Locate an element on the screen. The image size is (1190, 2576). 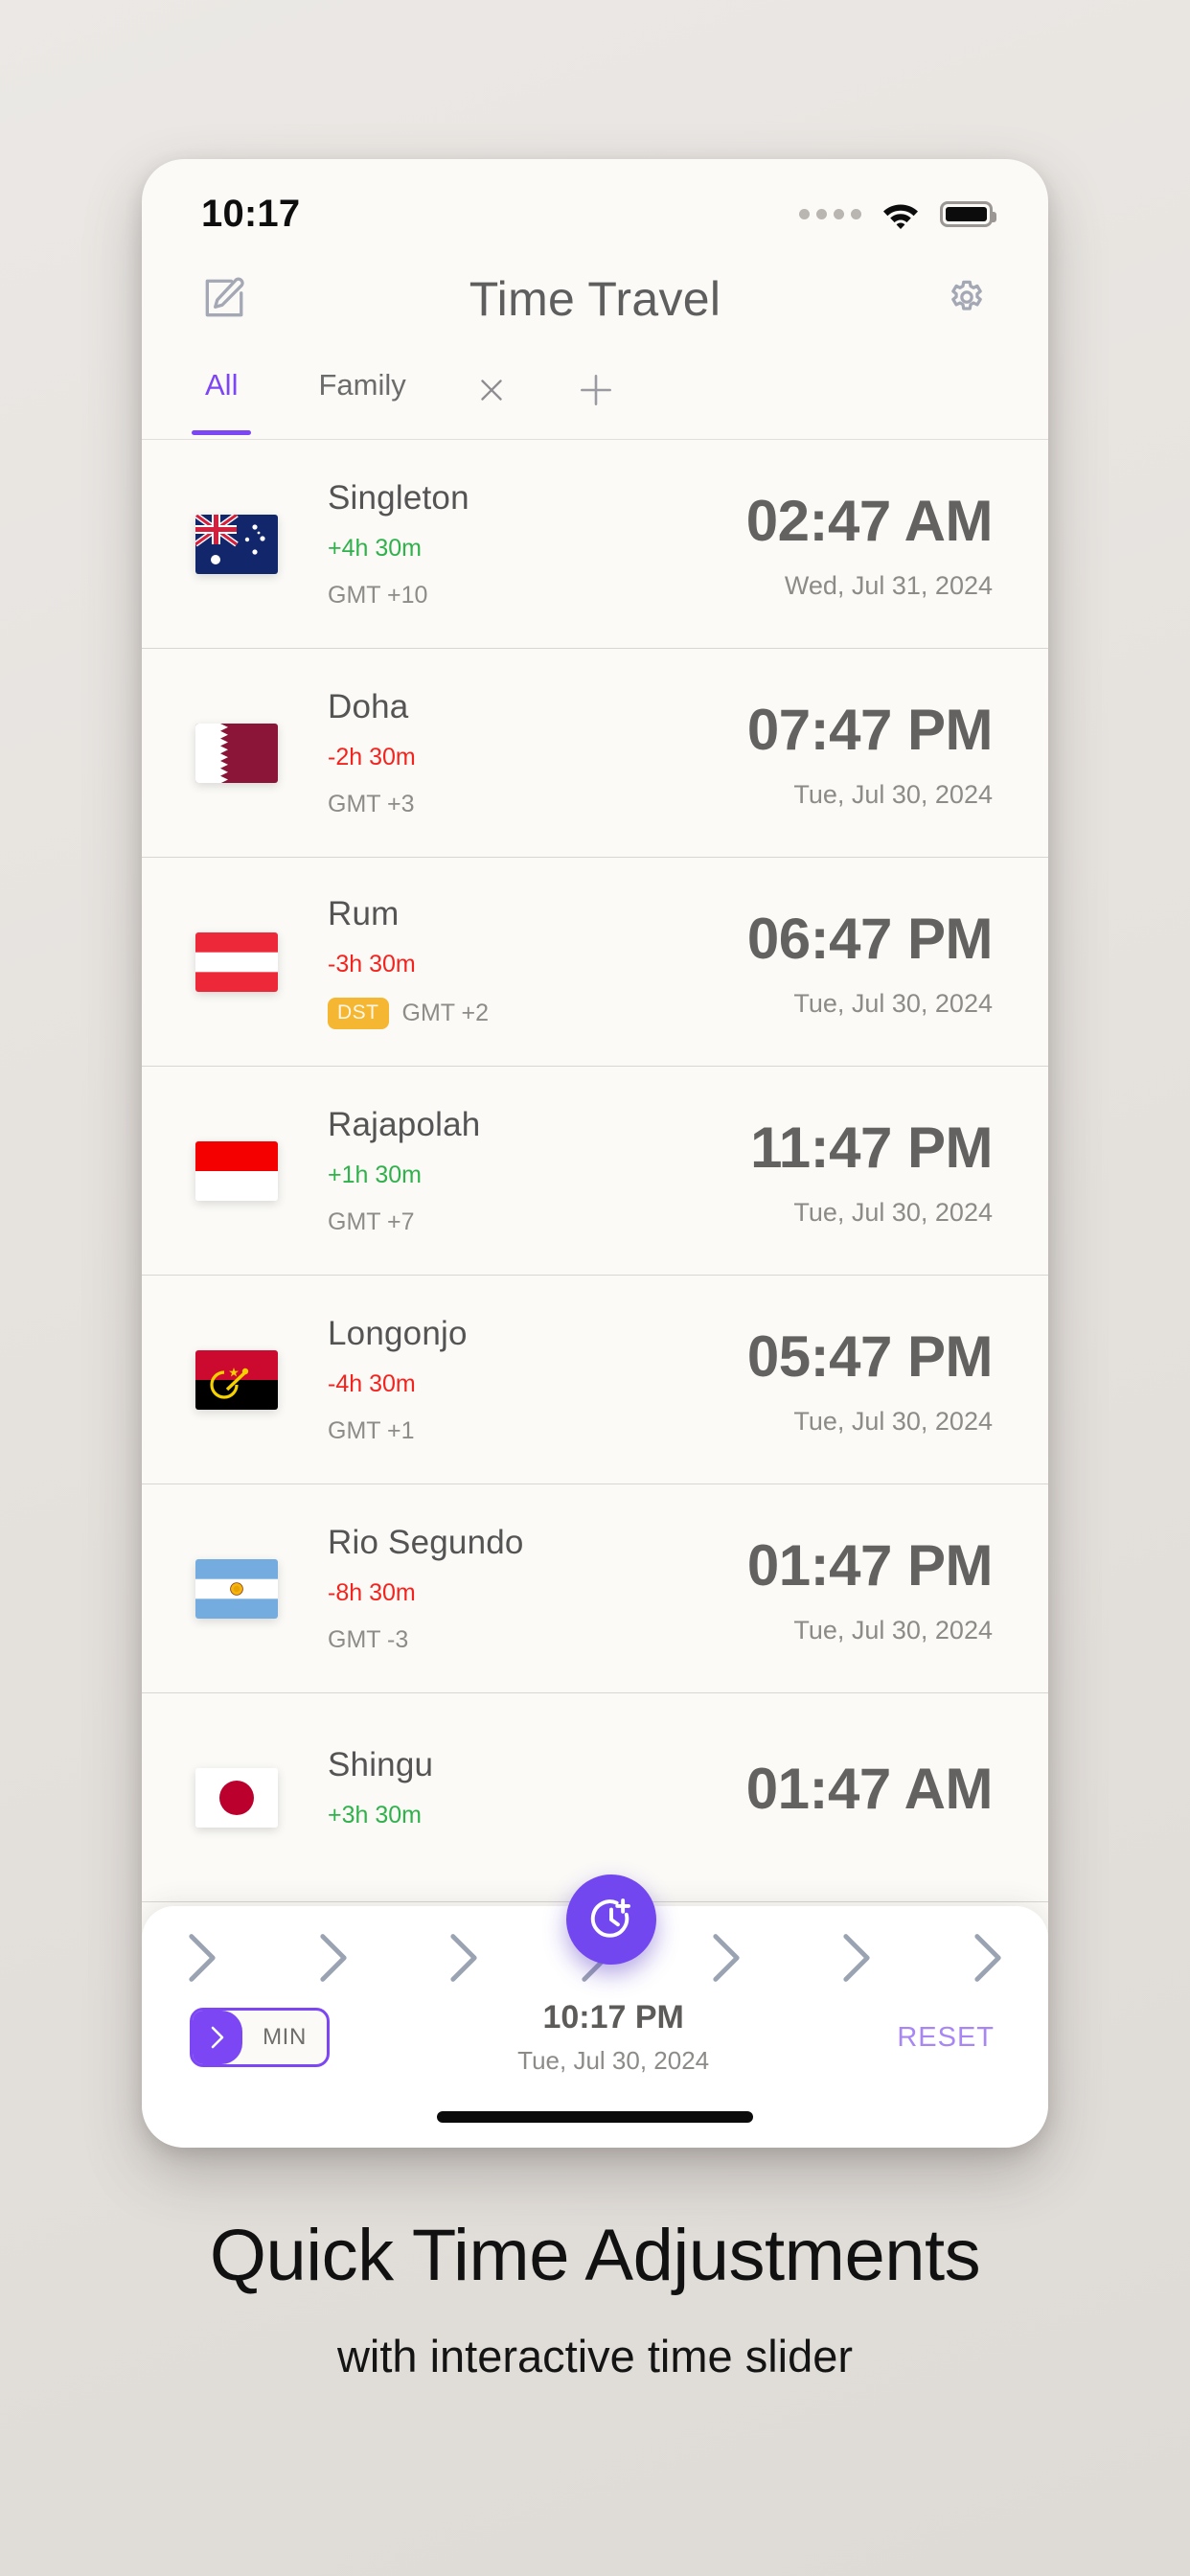
unit-toggle-min: MIN is located at coordinates (260, 2037).